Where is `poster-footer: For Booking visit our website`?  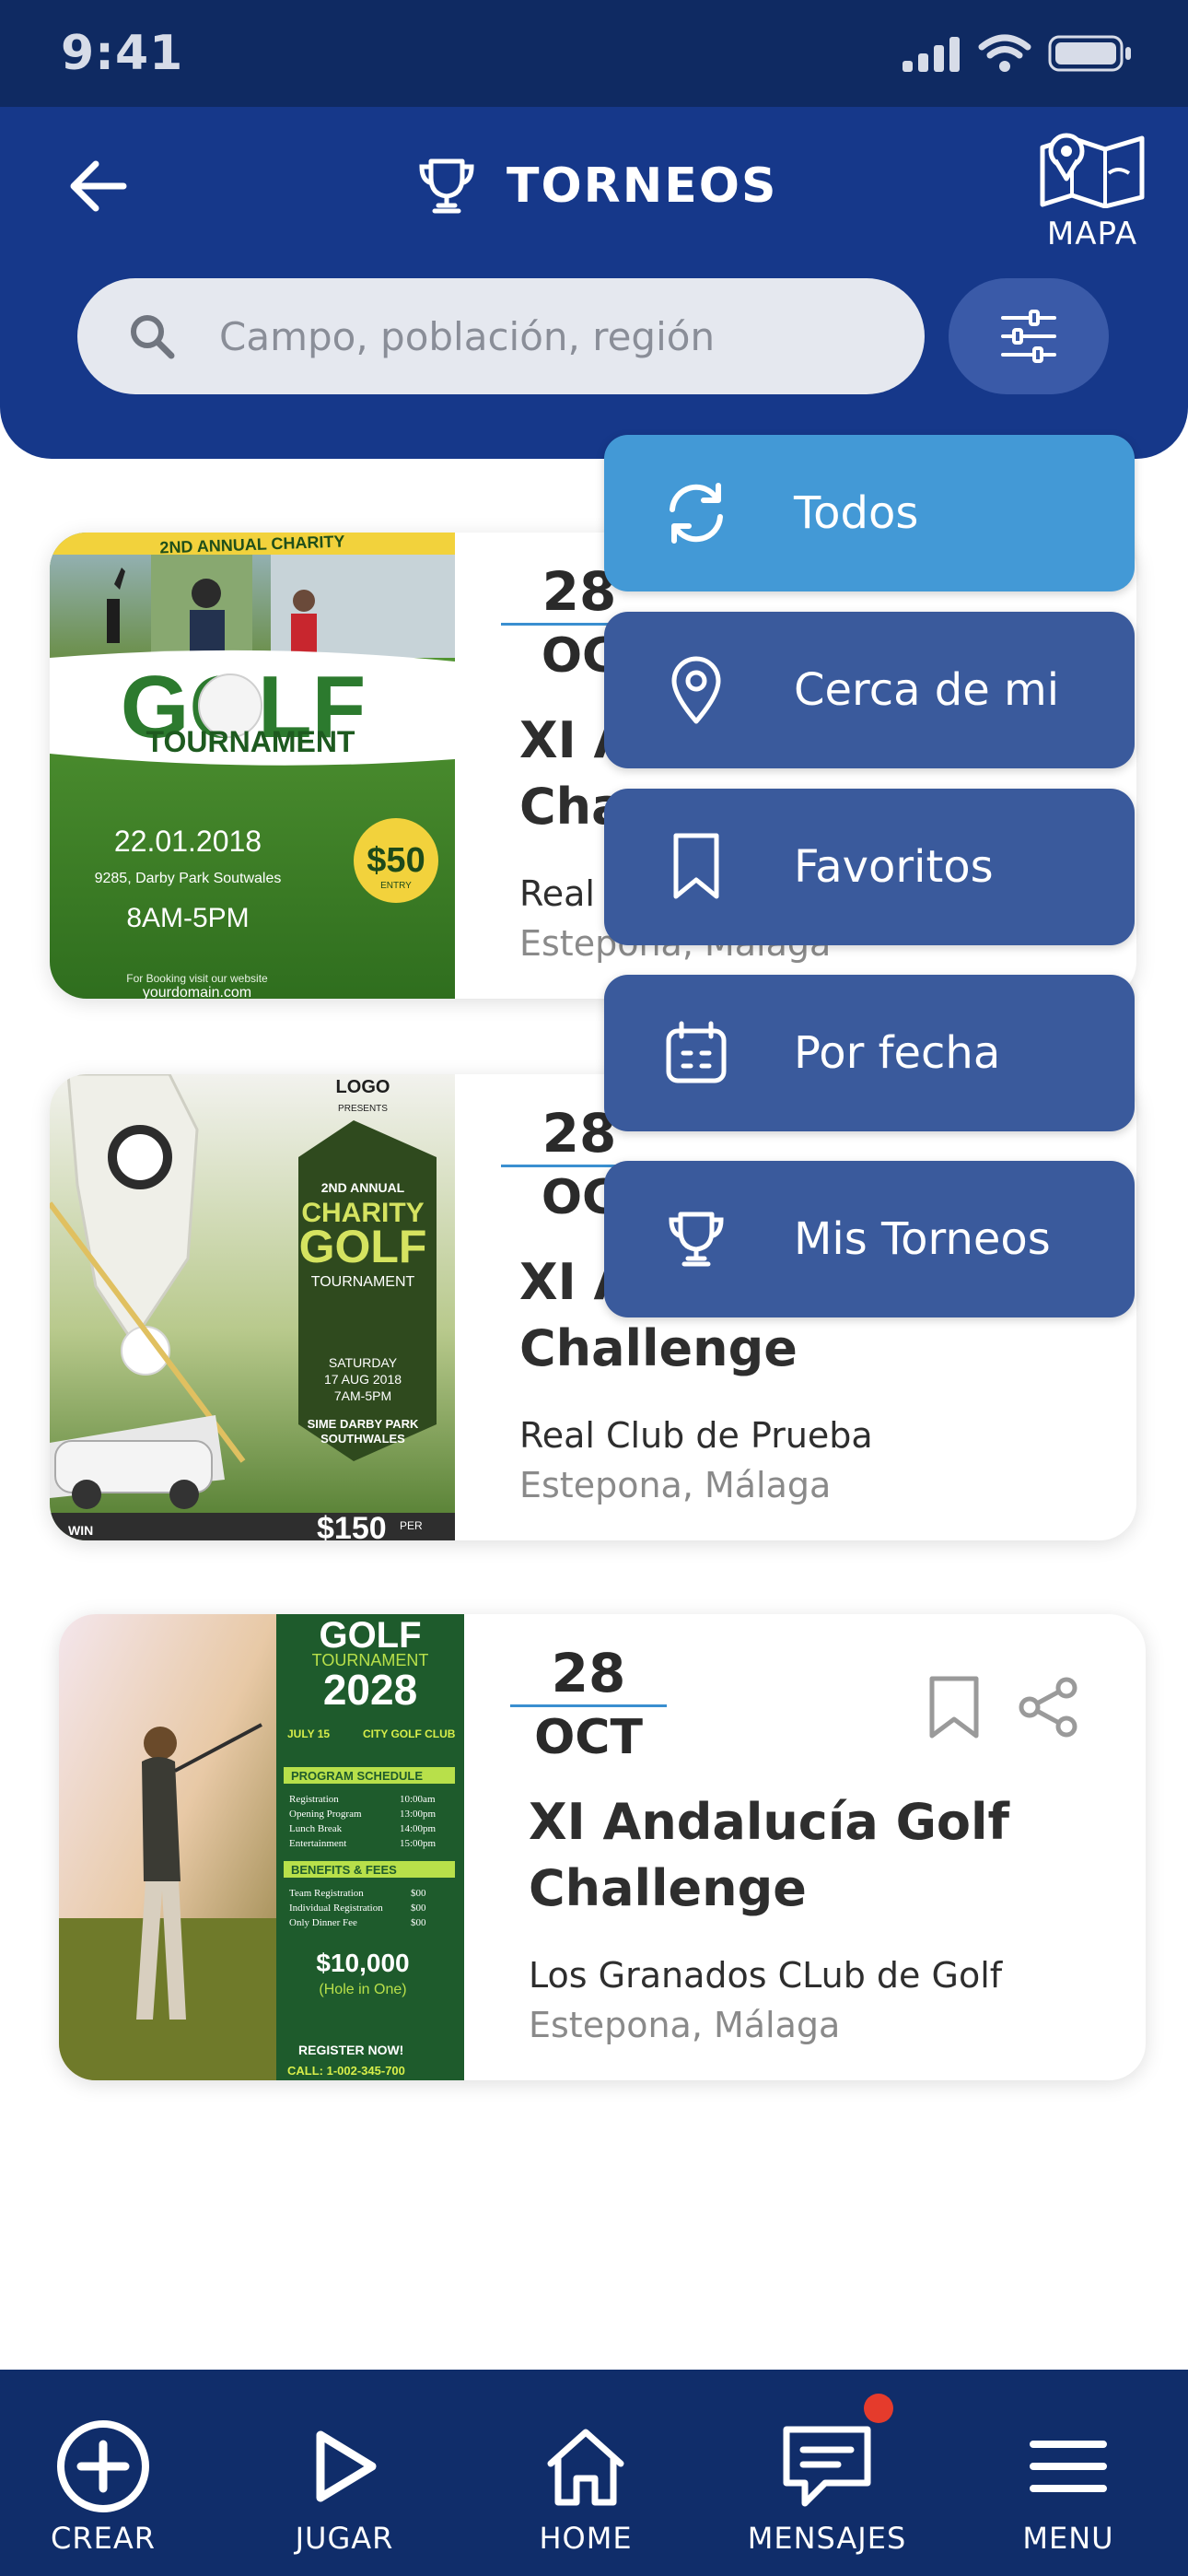
poster-footer: For Booking visit our website is located at coordinates (197, 978).